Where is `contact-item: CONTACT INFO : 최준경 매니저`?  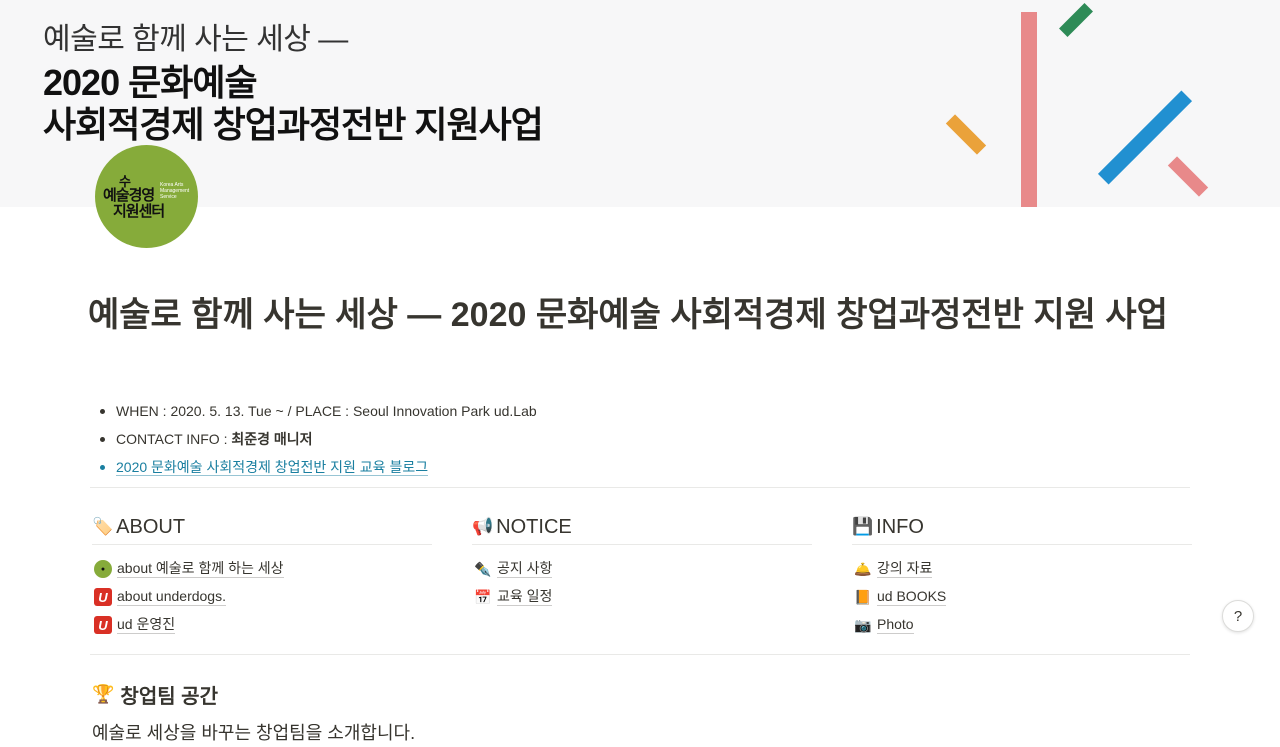 contact-item: CONTACT INFO : 최준경 매니저 is located at coordinates (318, 444).